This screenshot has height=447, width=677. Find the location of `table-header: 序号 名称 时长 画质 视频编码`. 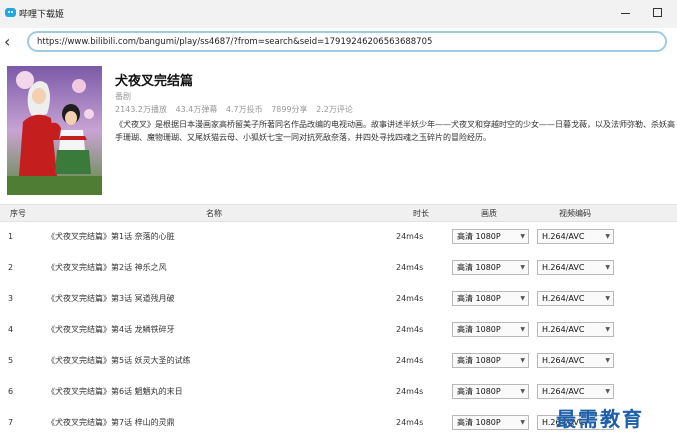

table-header: 序号 名称 时长 画质 视频编码 is located at coordinates (338, 213).